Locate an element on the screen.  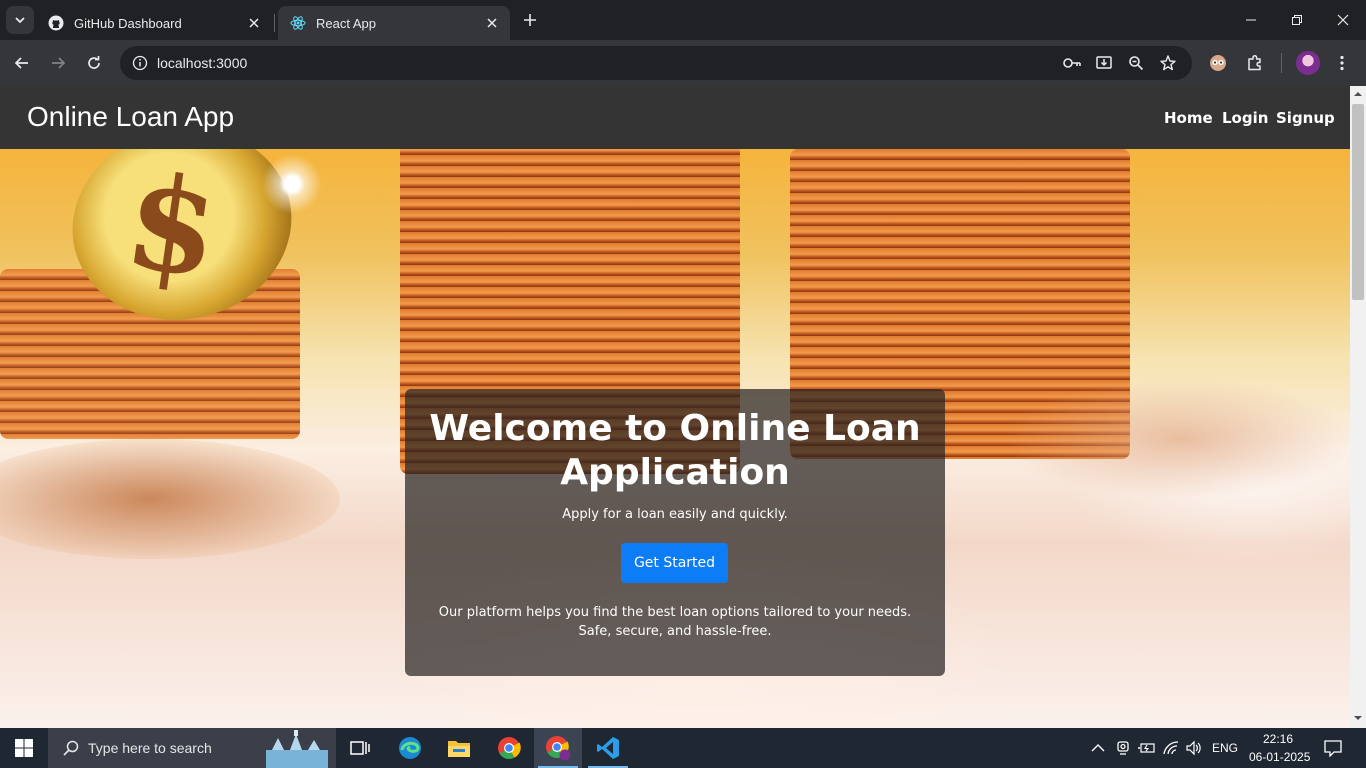
nav-home-link: Home is located at coordinates (1188, 118).